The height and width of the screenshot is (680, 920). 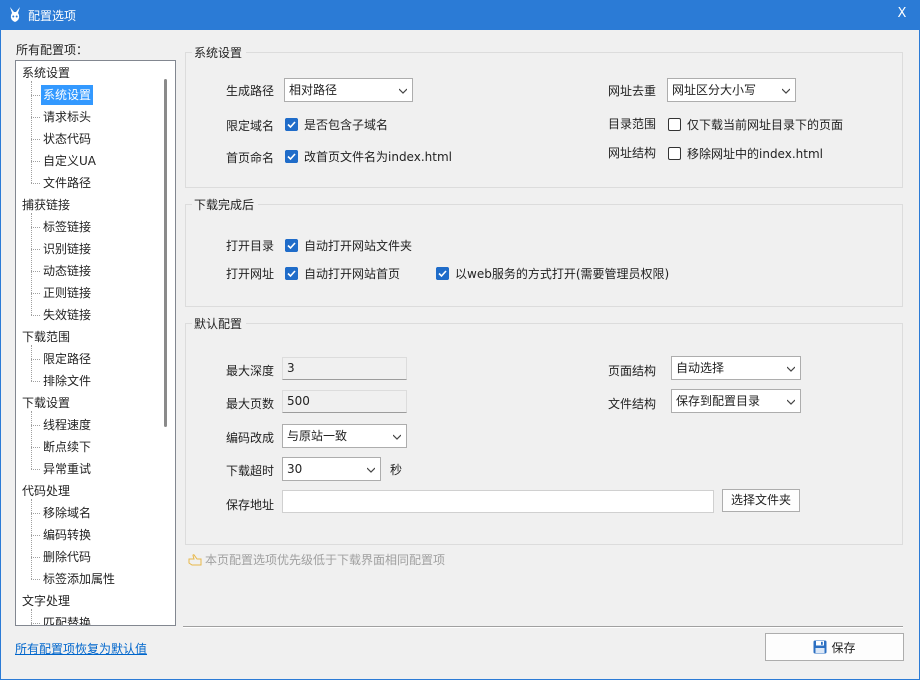 I want to click on dedupe-select: 网址区分大小写, so click(x=731, y=90).